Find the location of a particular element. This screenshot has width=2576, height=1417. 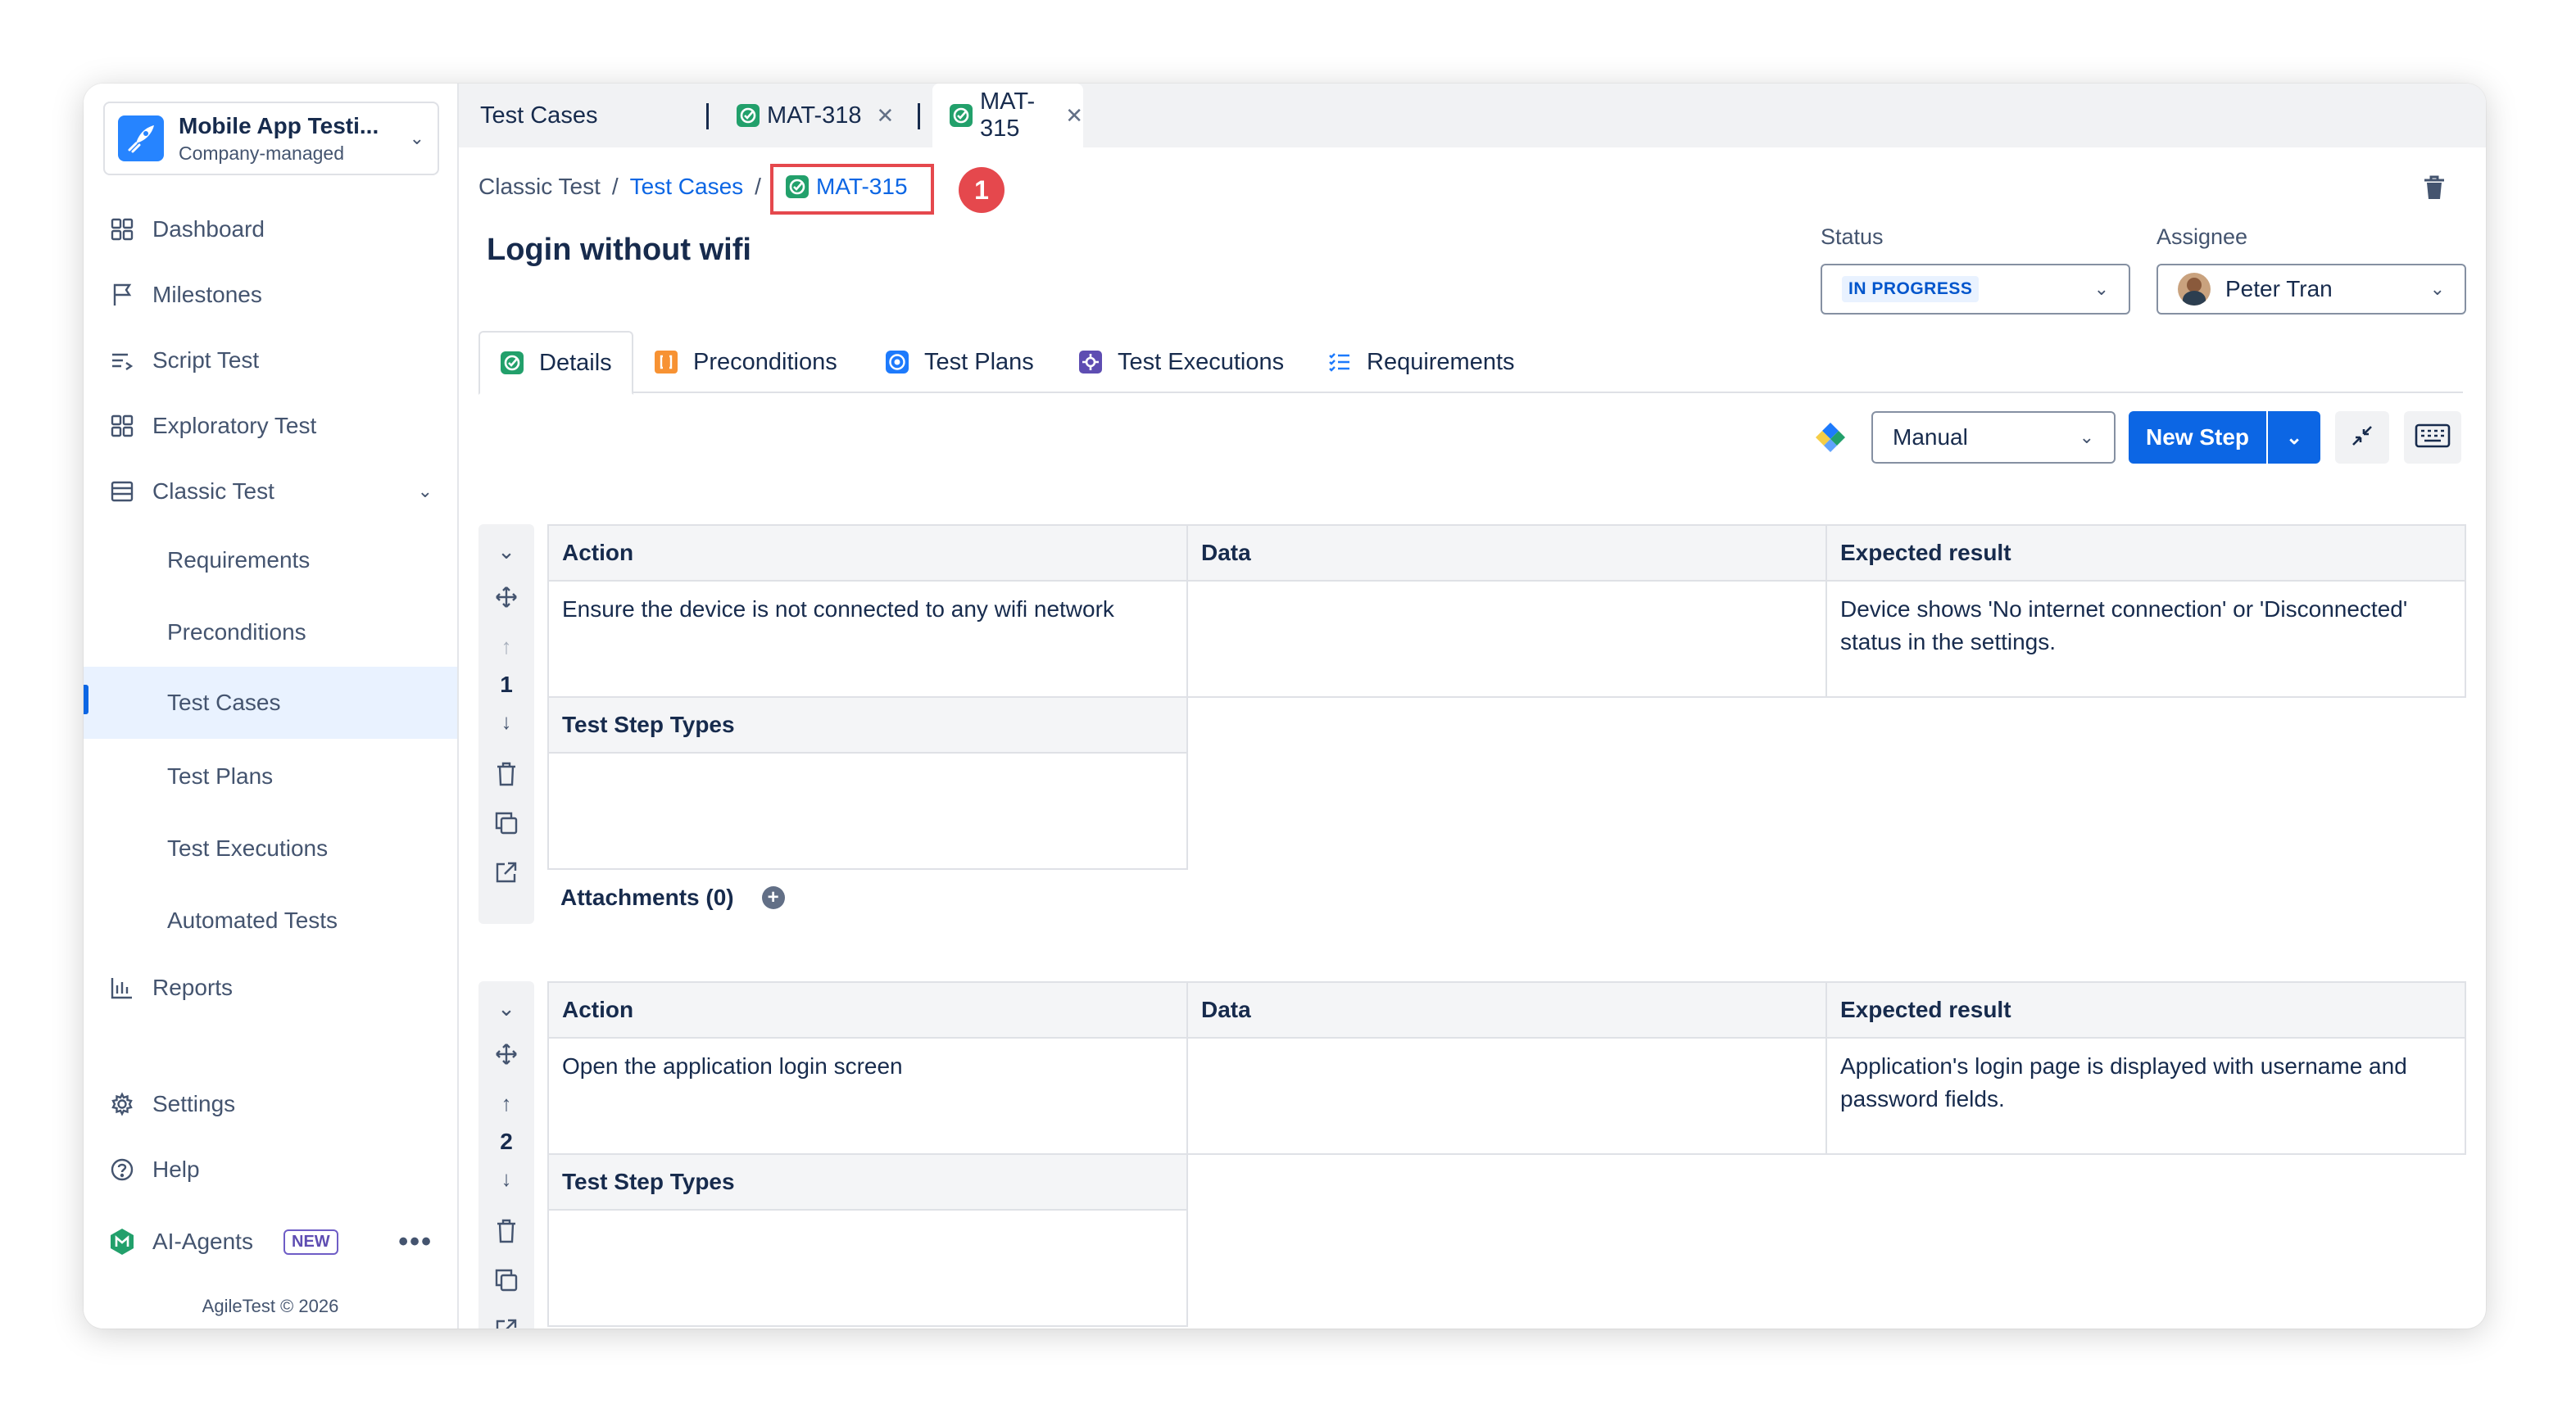

tab-label: Test Cases is located at coordinates (539, 115).